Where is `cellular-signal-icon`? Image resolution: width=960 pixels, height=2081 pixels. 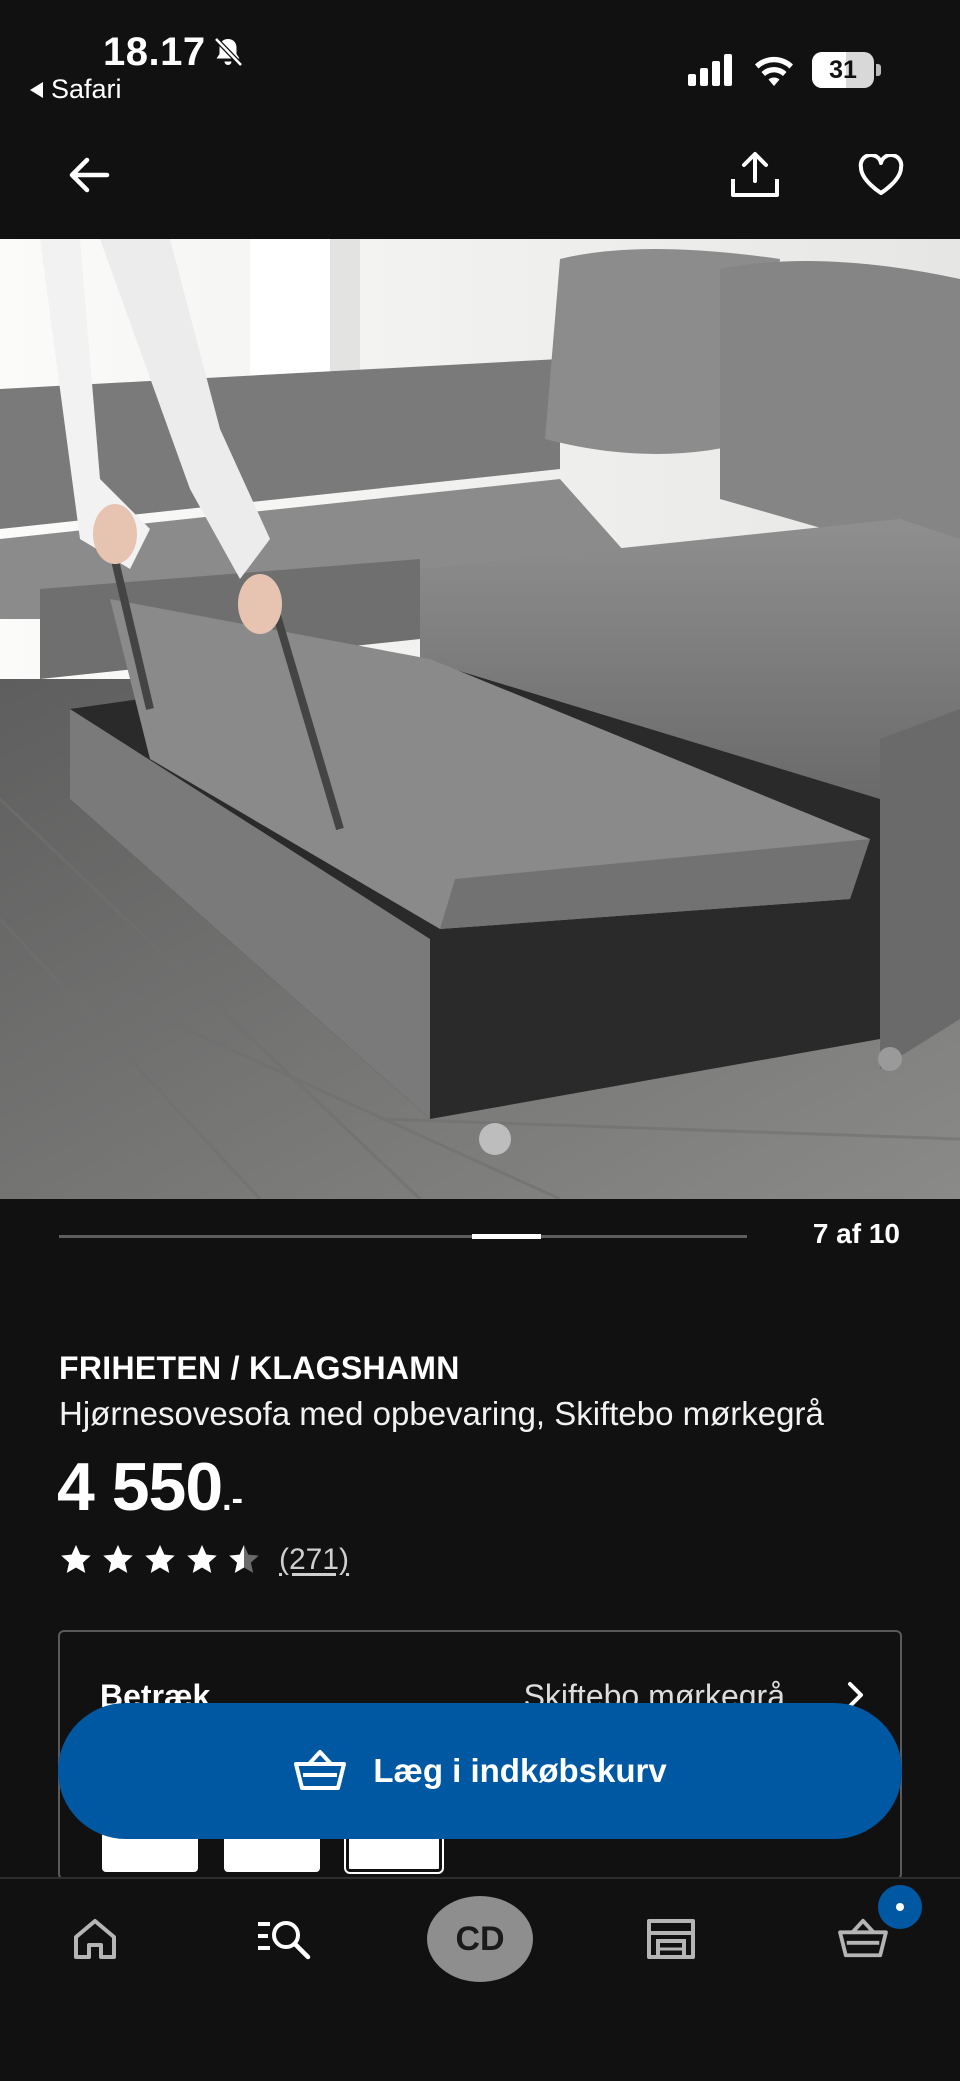
cellular-signal-icon is located at coordinates (710, 70).